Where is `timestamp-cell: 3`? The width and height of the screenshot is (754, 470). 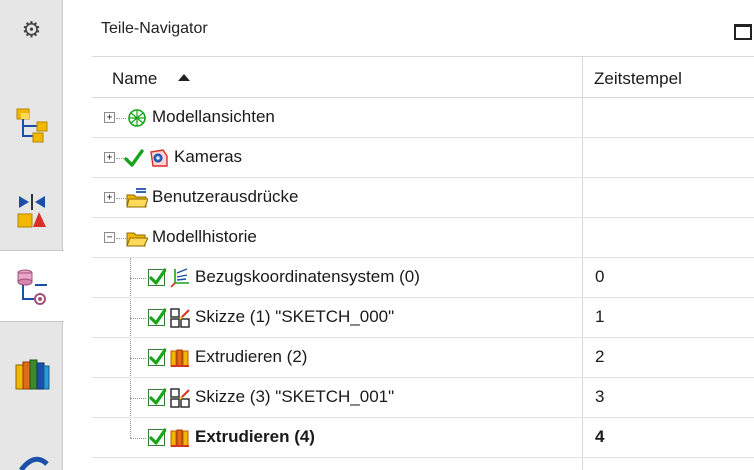 timestamp-cell: 3 is located at coordinates (600, 396).